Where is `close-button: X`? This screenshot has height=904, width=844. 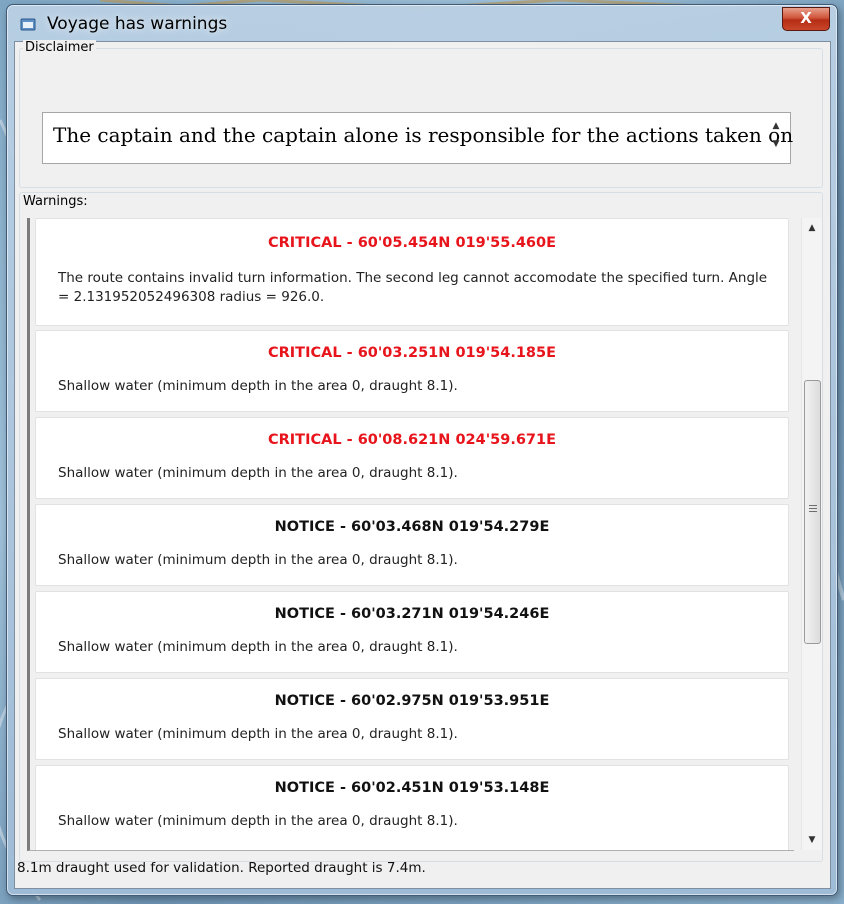
close-button: X is located at coordinates (806, 19).